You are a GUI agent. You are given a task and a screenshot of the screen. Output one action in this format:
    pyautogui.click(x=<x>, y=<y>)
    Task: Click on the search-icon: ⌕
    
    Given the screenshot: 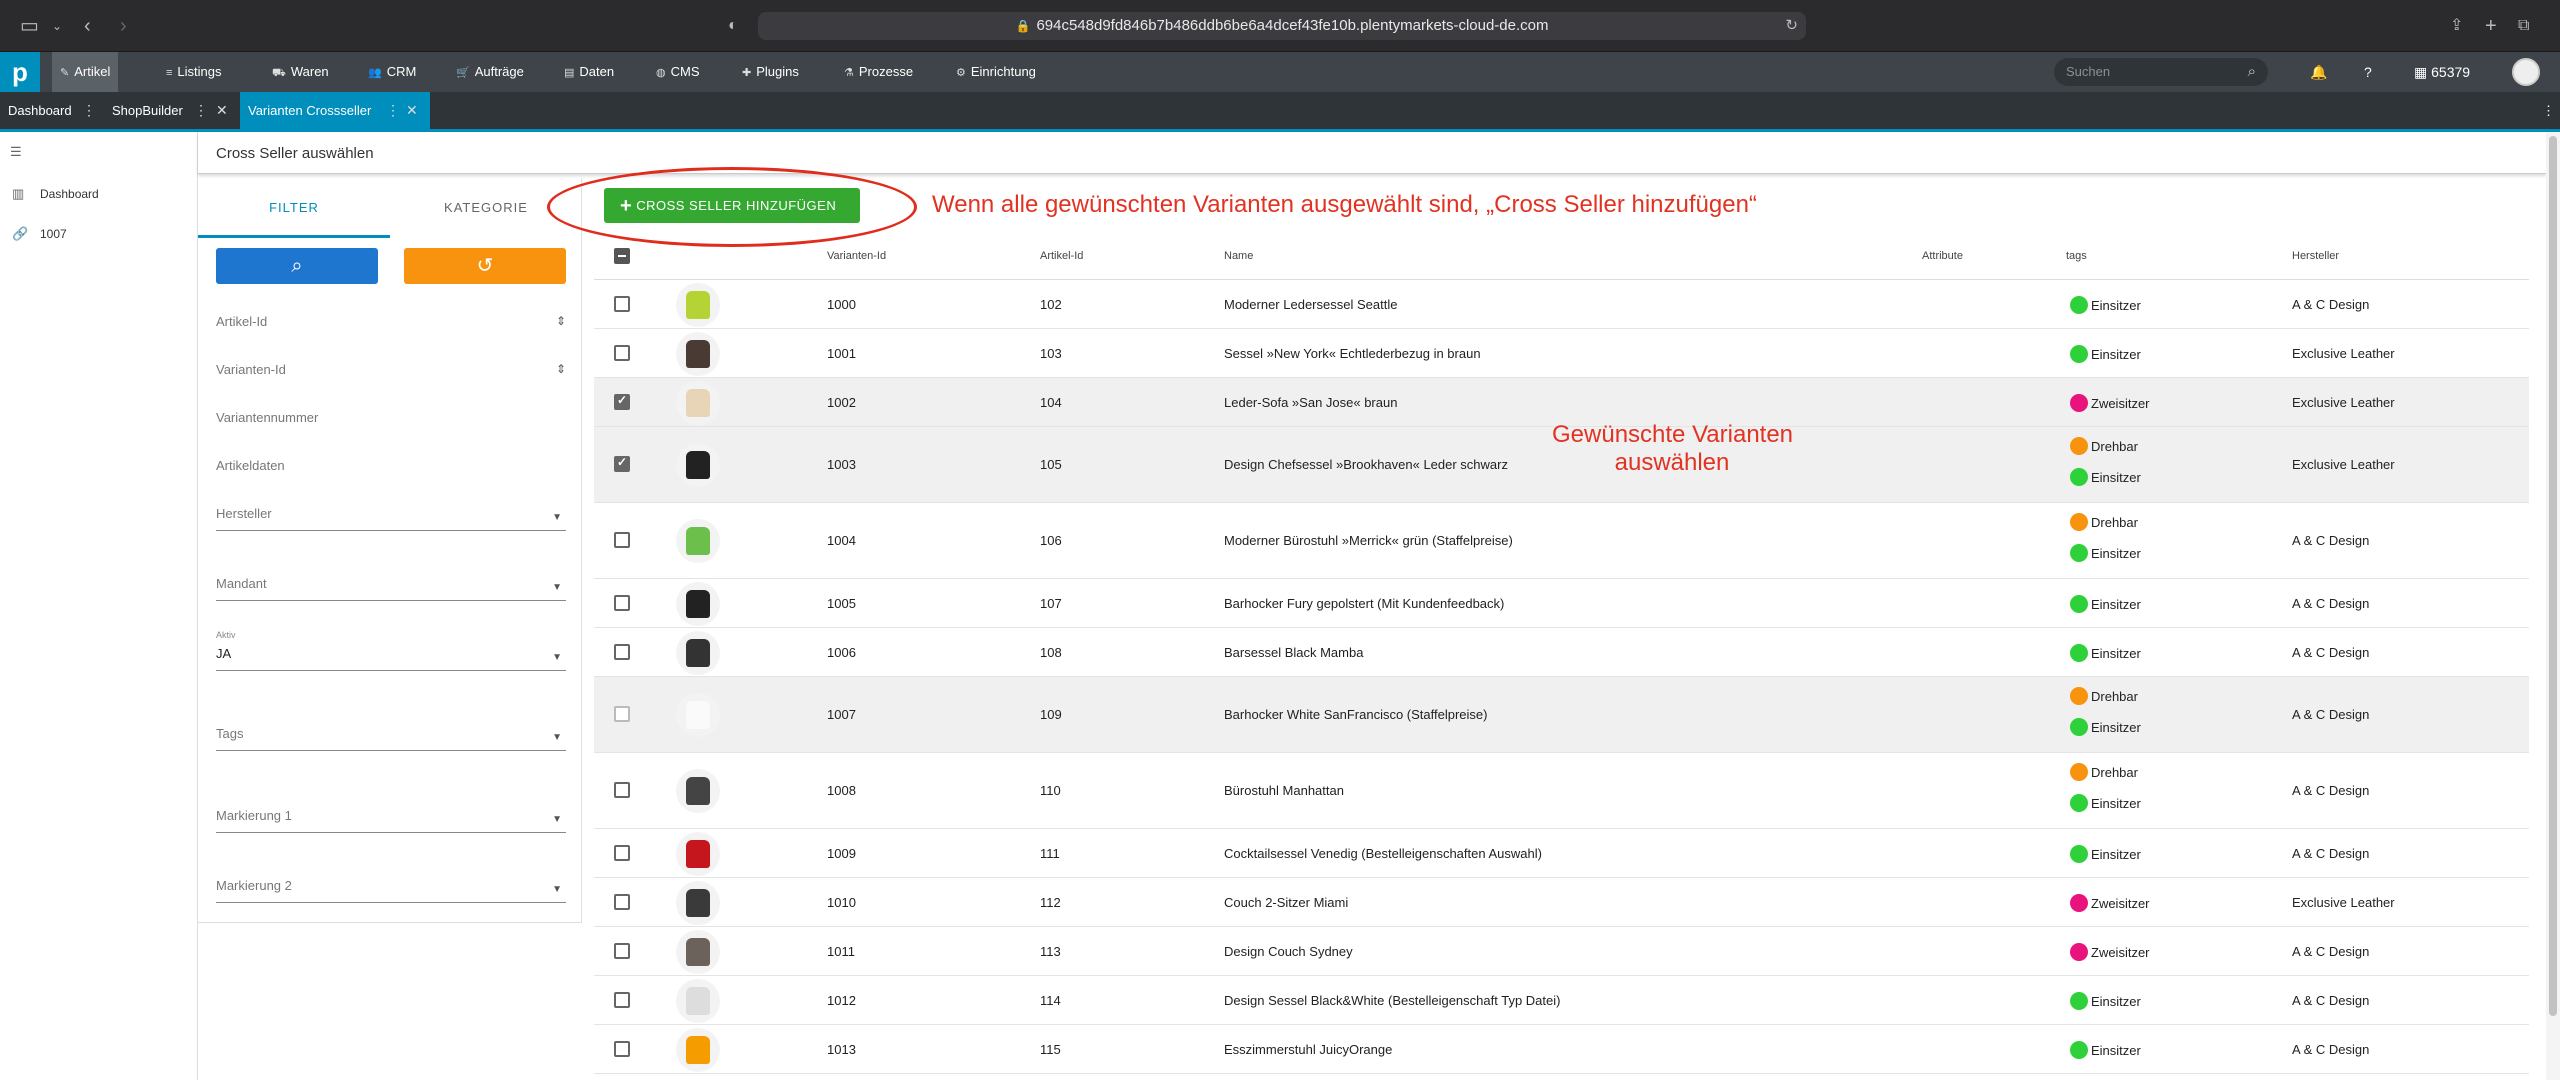 What is the action you would take?
    pyautogui.click(x=2252, y=72)
    